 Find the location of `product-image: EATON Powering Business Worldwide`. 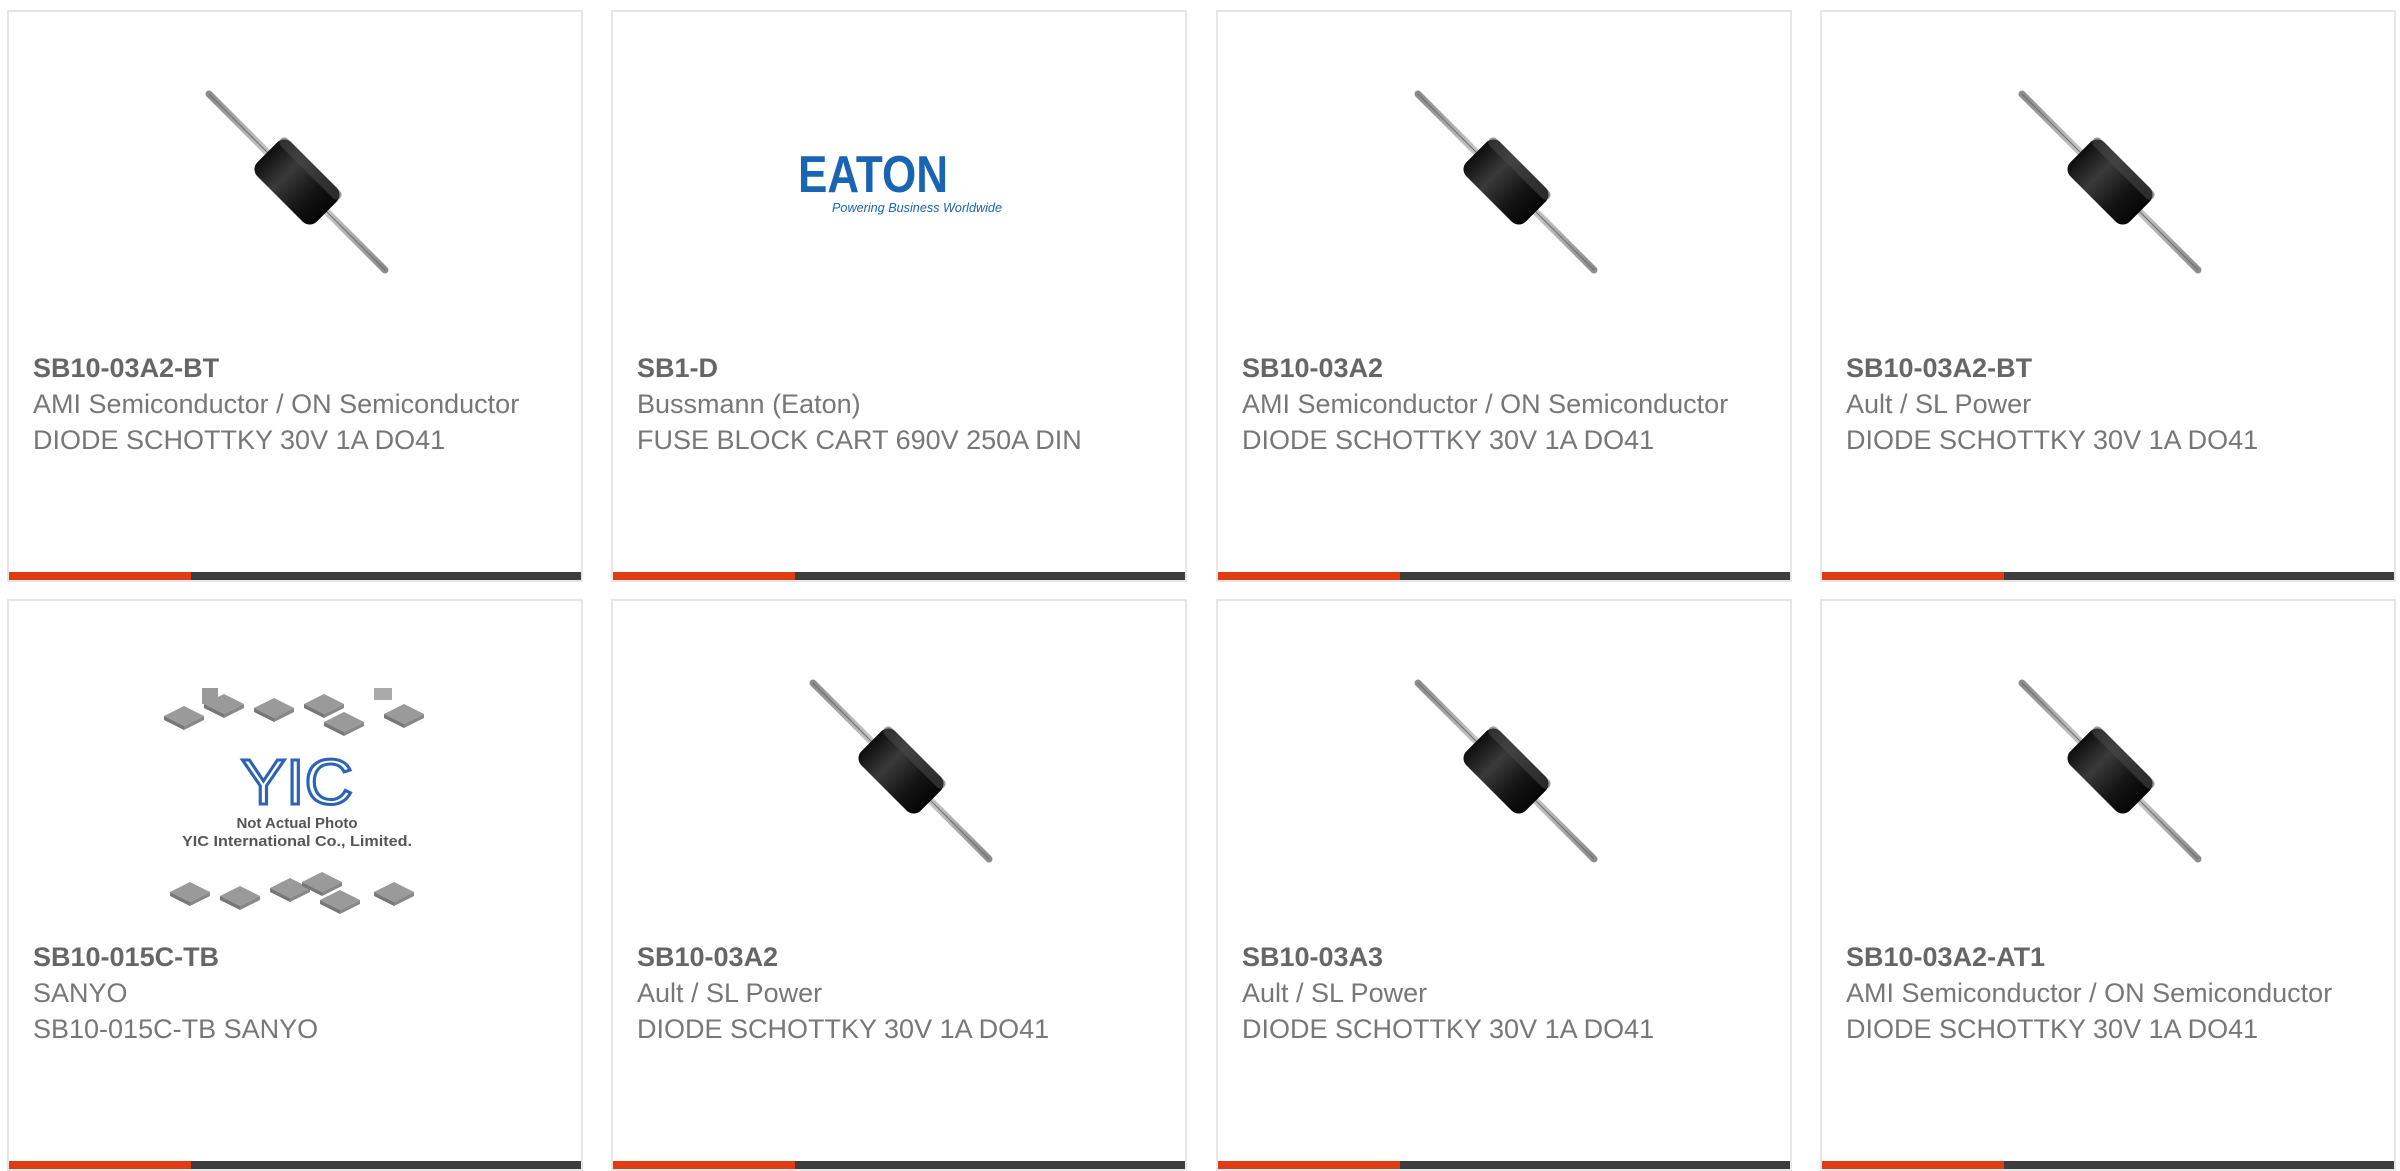

product-image: EATON Powering Business Worldwide is located at coordinates (899, 182).